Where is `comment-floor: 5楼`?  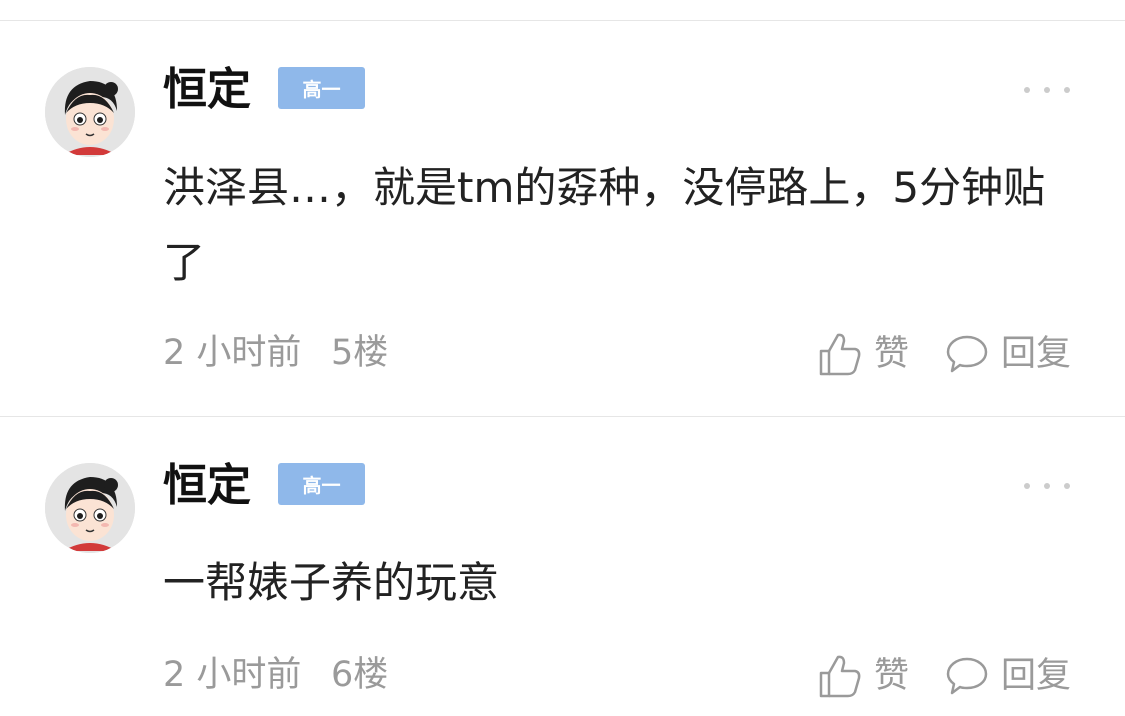
comment-floor: 5楼 is located at coordinates (360, 353).